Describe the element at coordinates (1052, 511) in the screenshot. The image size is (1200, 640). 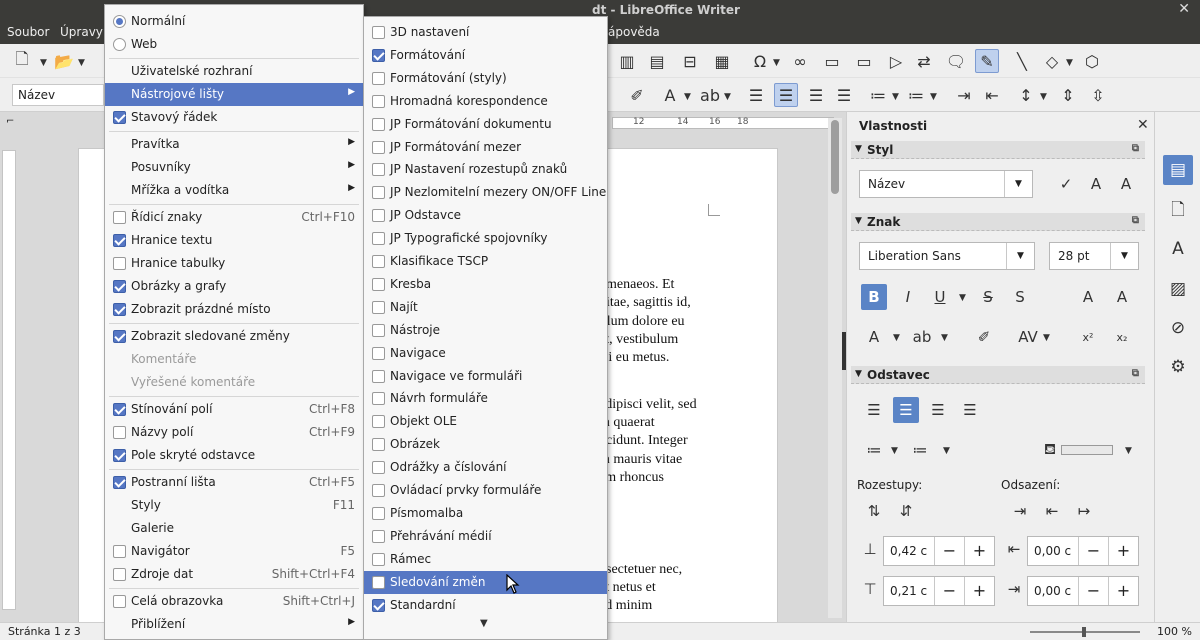
I see `decrease-indent-icon: ⇤` at that location.